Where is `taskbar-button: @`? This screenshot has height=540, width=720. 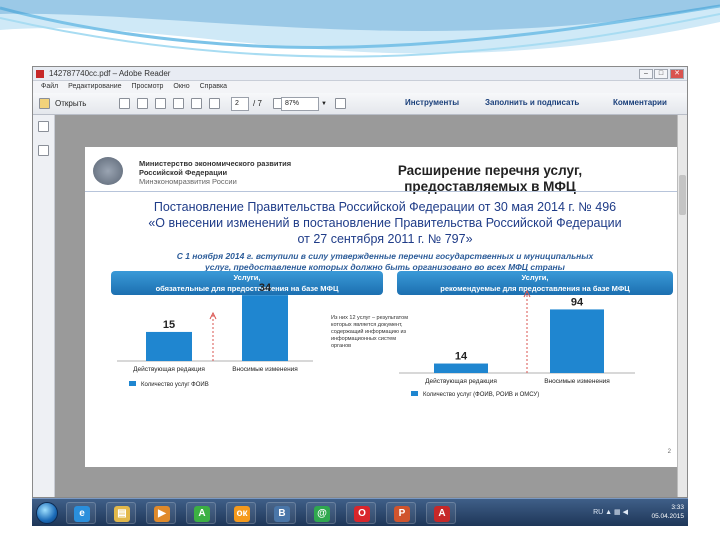
taskbar-button: @ is located at coordinates (321, 513).